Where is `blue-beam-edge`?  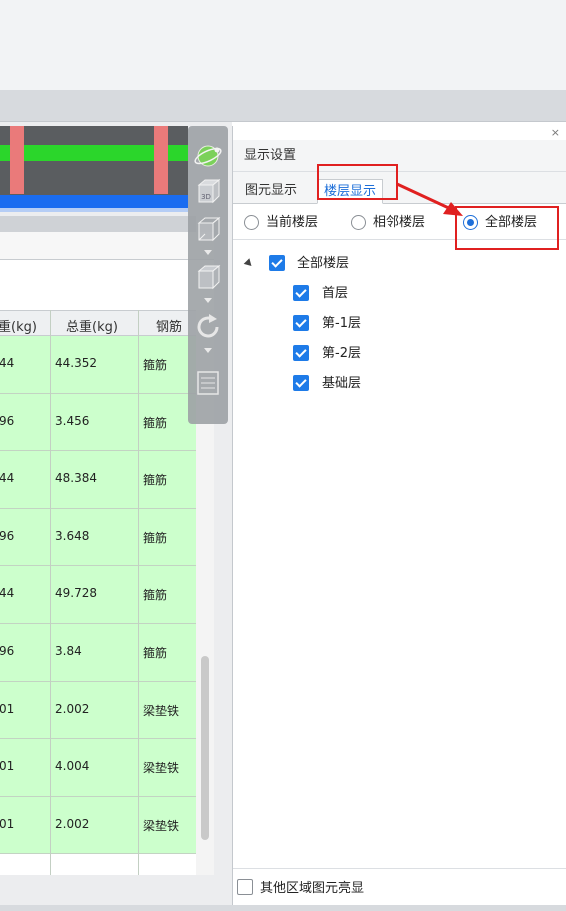
blue-beam-edge is located at coordinates (94, 210).